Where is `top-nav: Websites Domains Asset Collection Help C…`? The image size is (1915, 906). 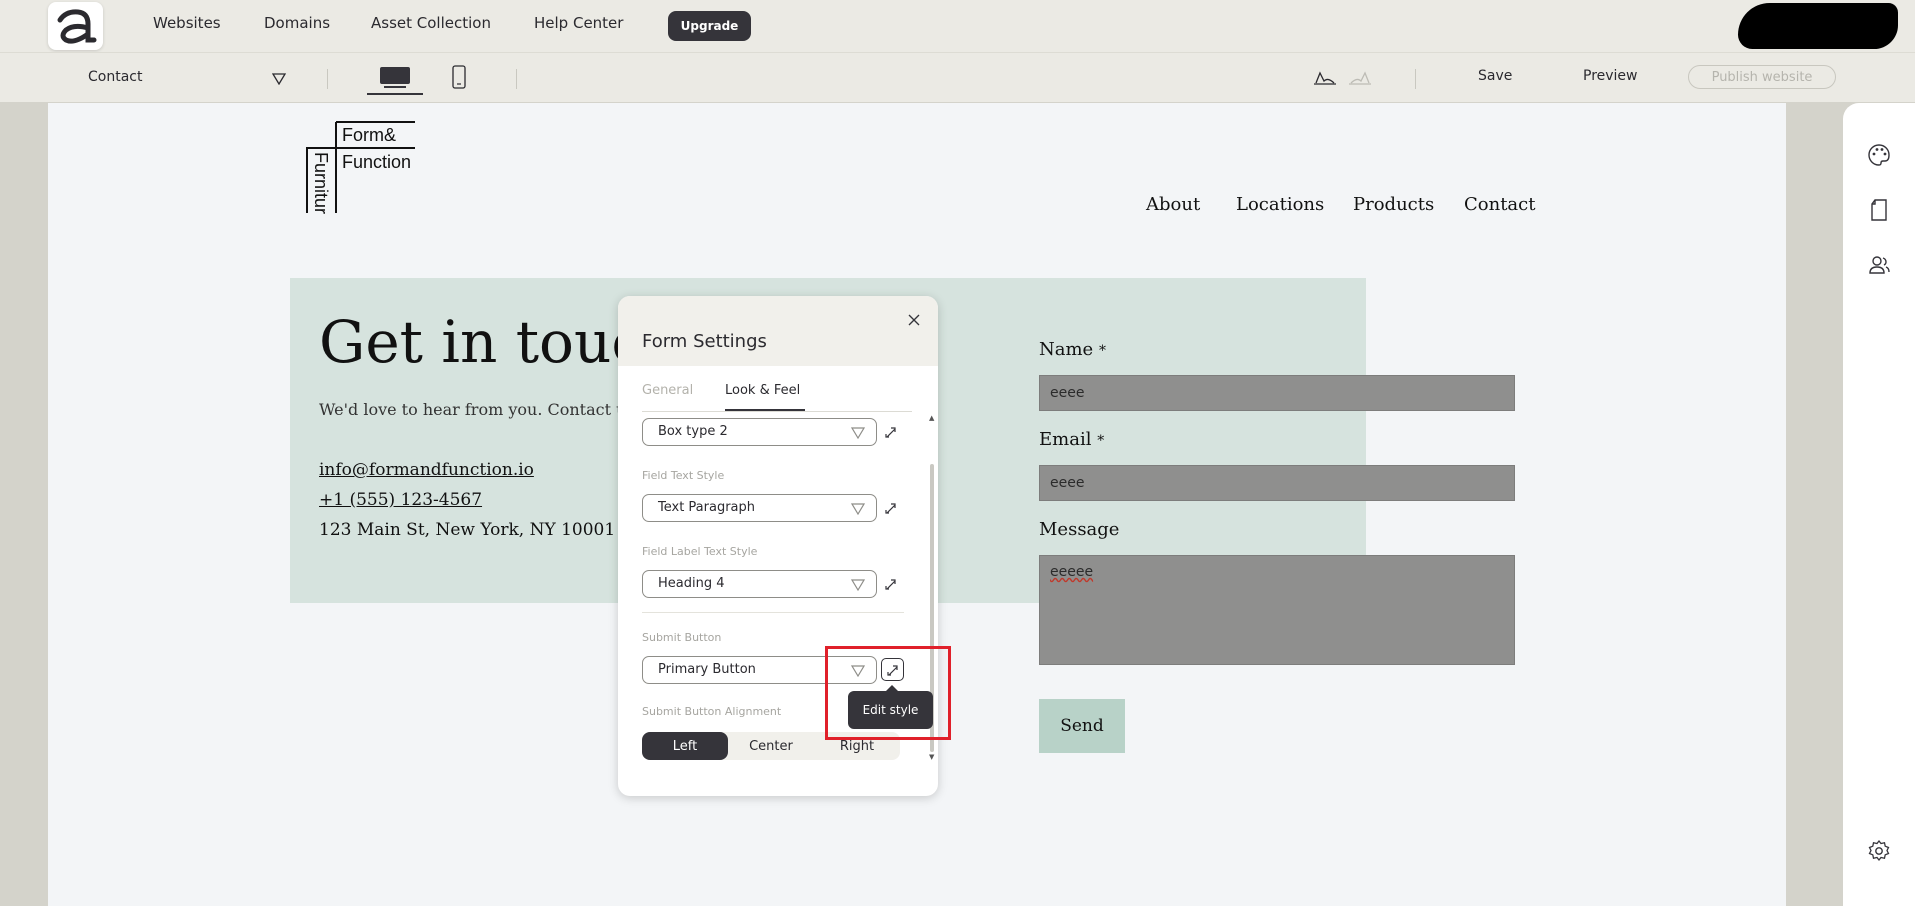
top-nav: Websites Domains Asset Collection Help C… is located at coordinates (957, 26).